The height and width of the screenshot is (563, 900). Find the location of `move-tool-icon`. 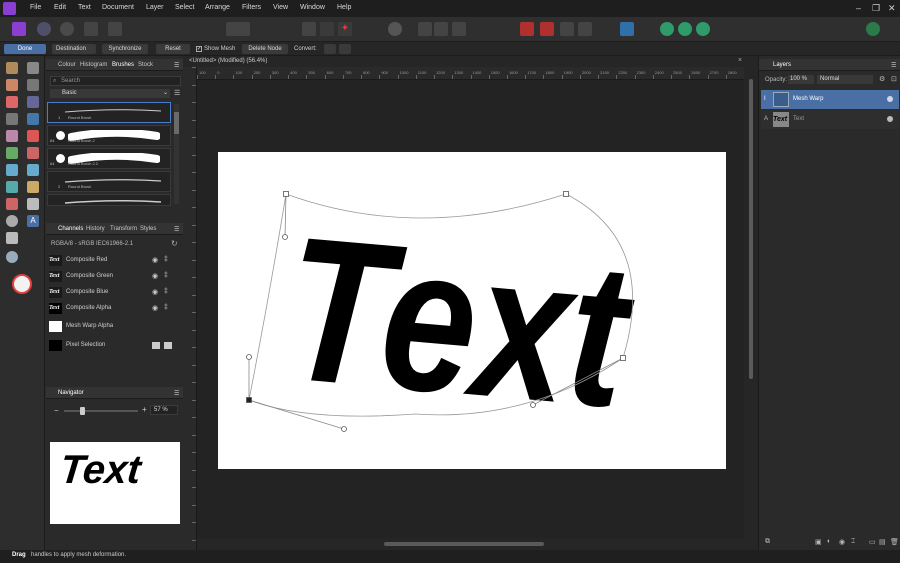

move-tool-icon is located at coordinates (33, 68).